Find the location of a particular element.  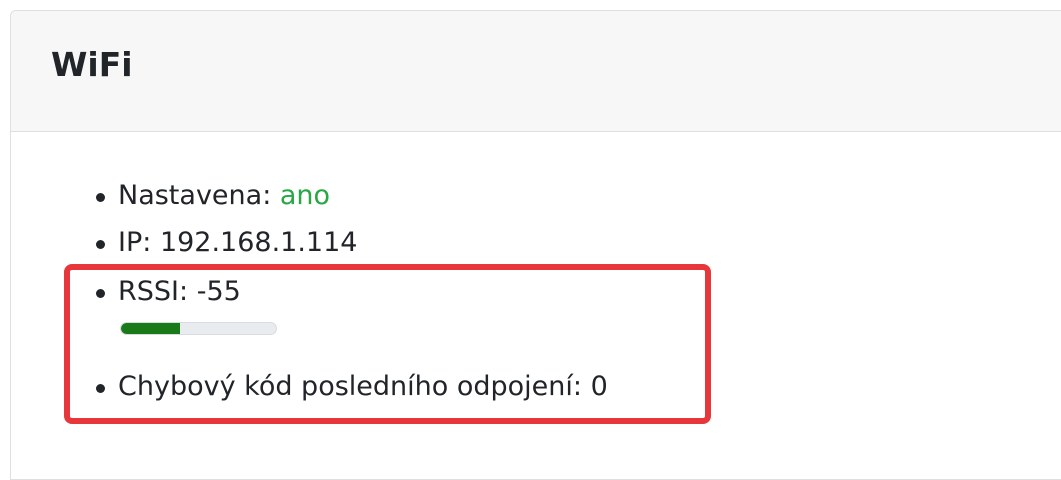

configured-row: Nastavena: ano is located at coordinates (224, 196).